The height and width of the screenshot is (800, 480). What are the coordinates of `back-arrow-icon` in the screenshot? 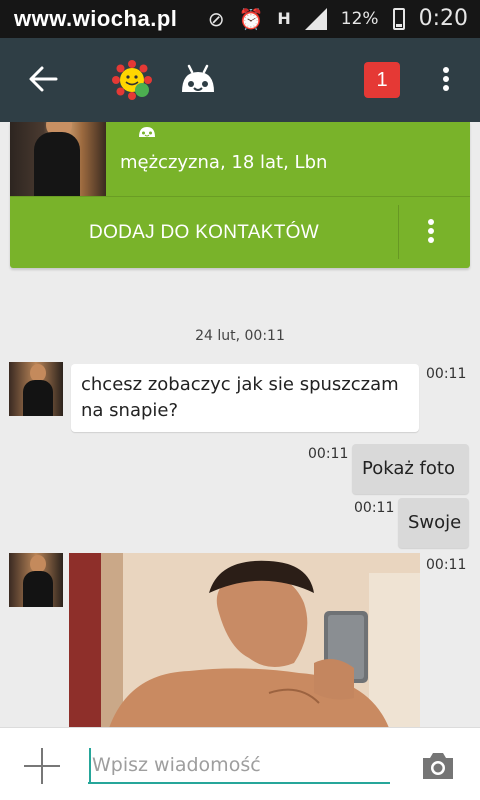 It's located at (43, 79).